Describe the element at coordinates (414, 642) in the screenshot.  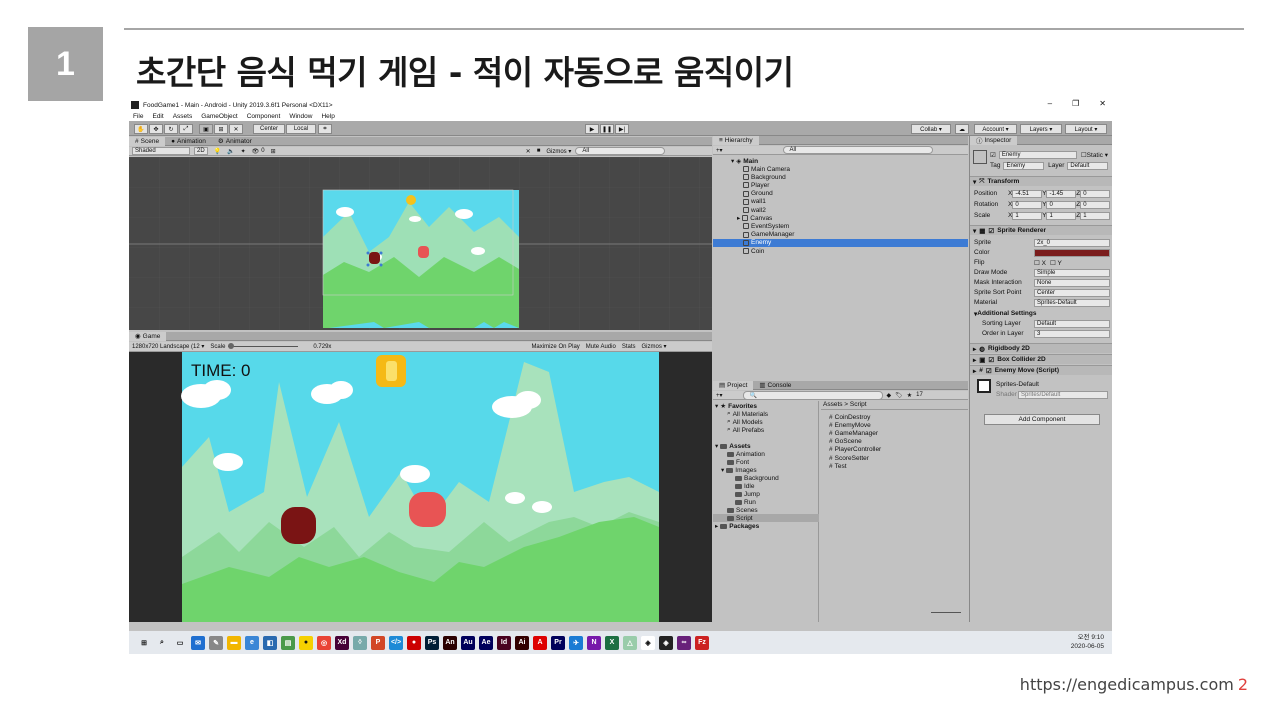
I see `record-icon: ●` at that location.